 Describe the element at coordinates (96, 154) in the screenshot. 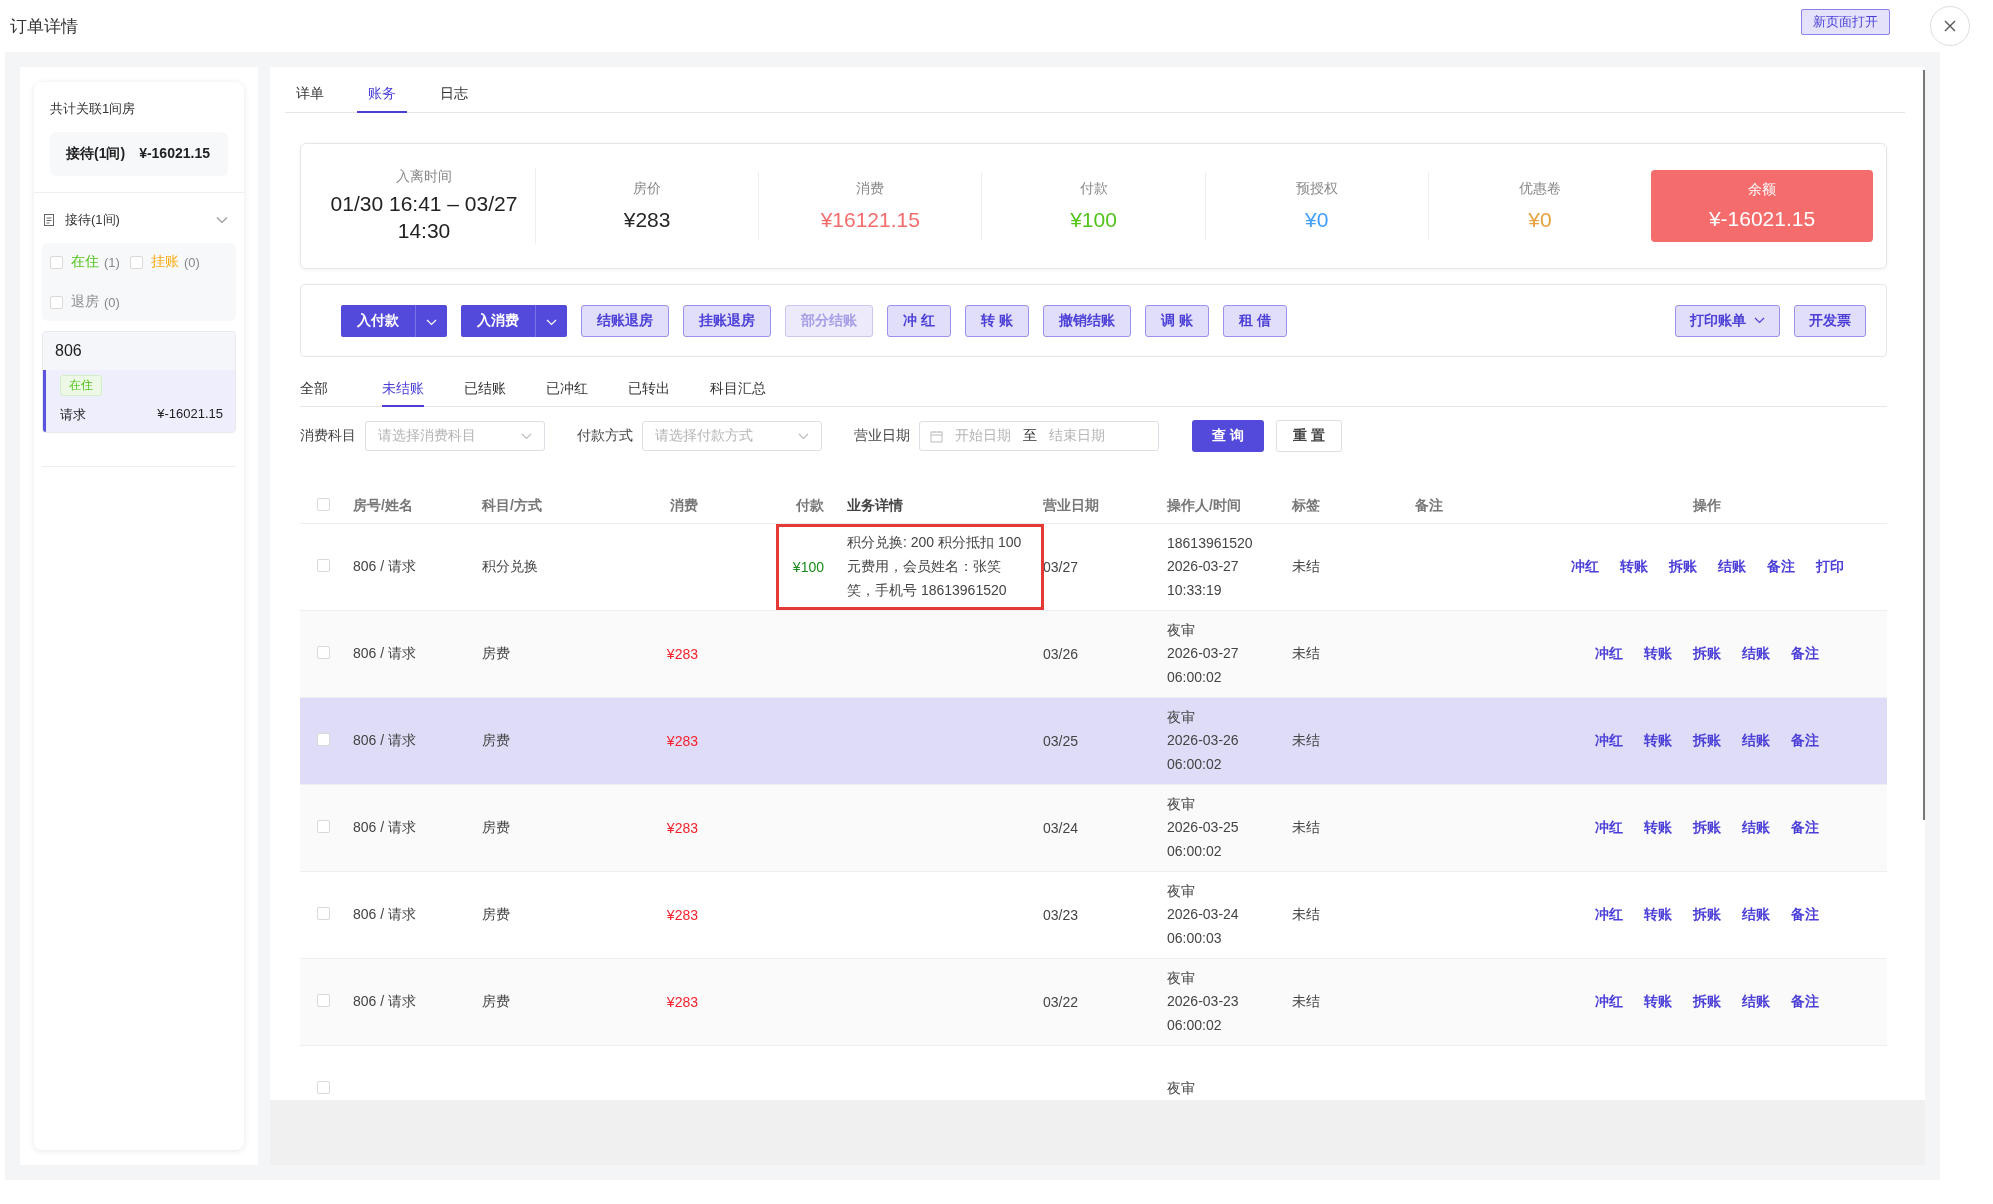

I see `summary-label: 接待(1间)` at that location.